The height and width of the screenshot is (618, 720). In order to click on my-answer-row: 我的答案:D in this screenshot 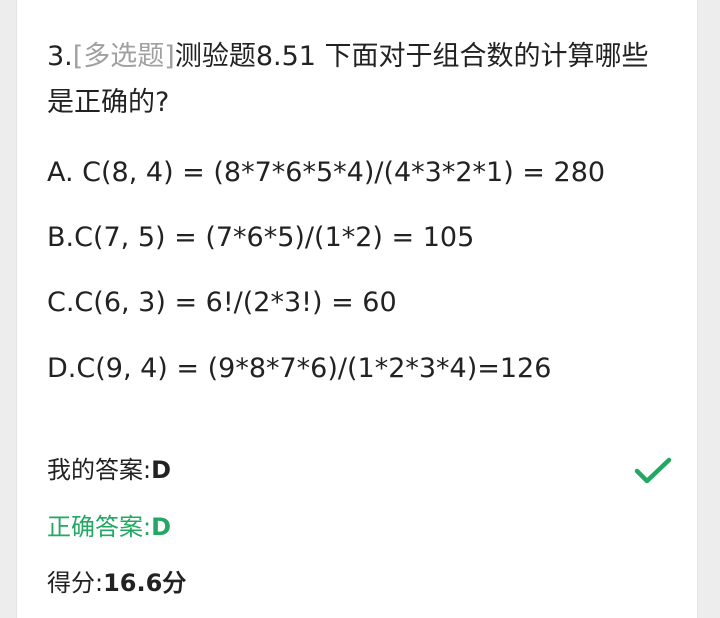, I will do `click(109, 470)`.